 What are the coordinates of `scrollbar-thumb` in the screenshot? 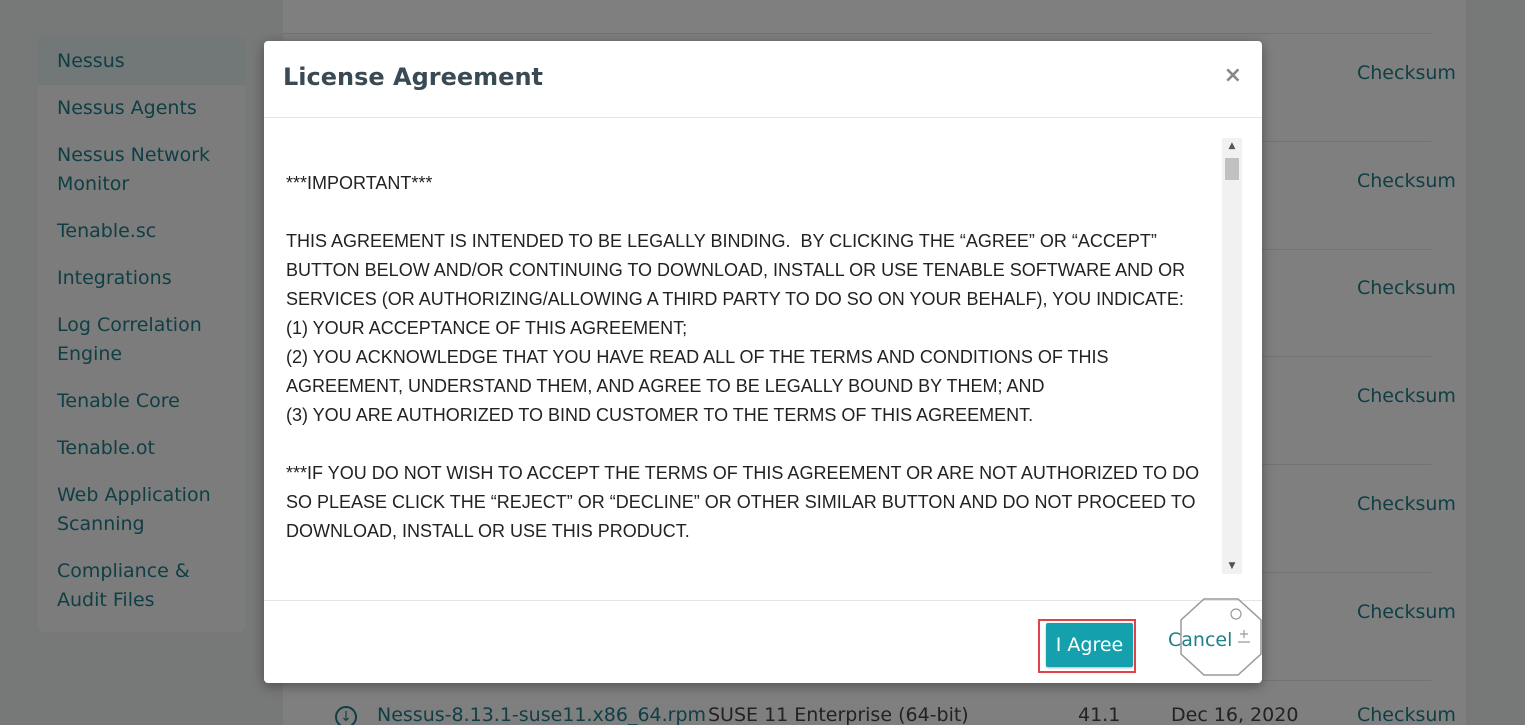 It's located at (1232, 169).